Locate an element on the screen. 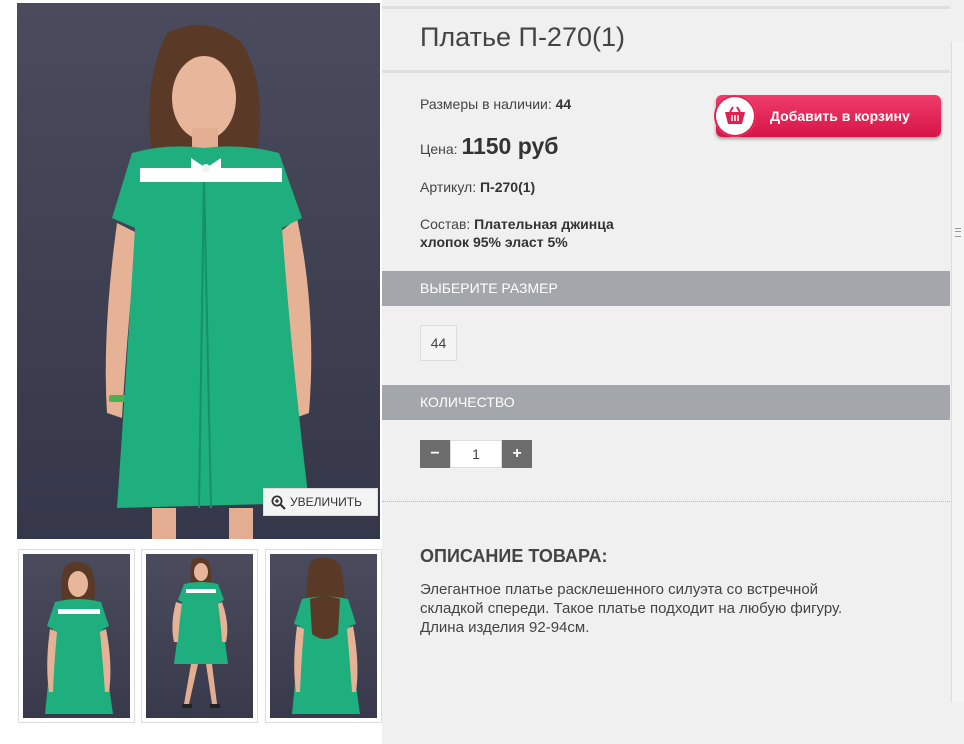  sizes-value: 44 is located at coordinates (563, 104).